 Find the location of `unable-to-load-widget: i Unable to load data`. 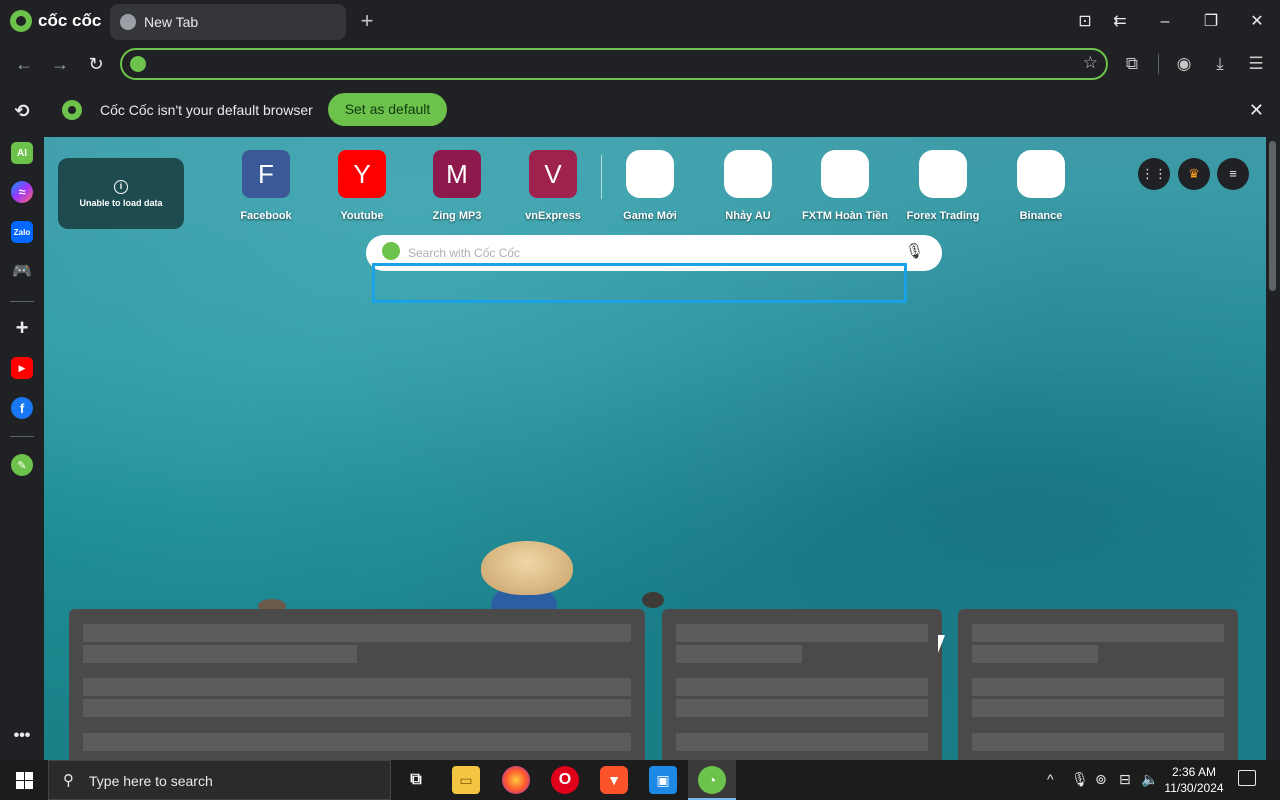

unable-to-load-widget: i Unable to load data is located at coordinates (121, 193).